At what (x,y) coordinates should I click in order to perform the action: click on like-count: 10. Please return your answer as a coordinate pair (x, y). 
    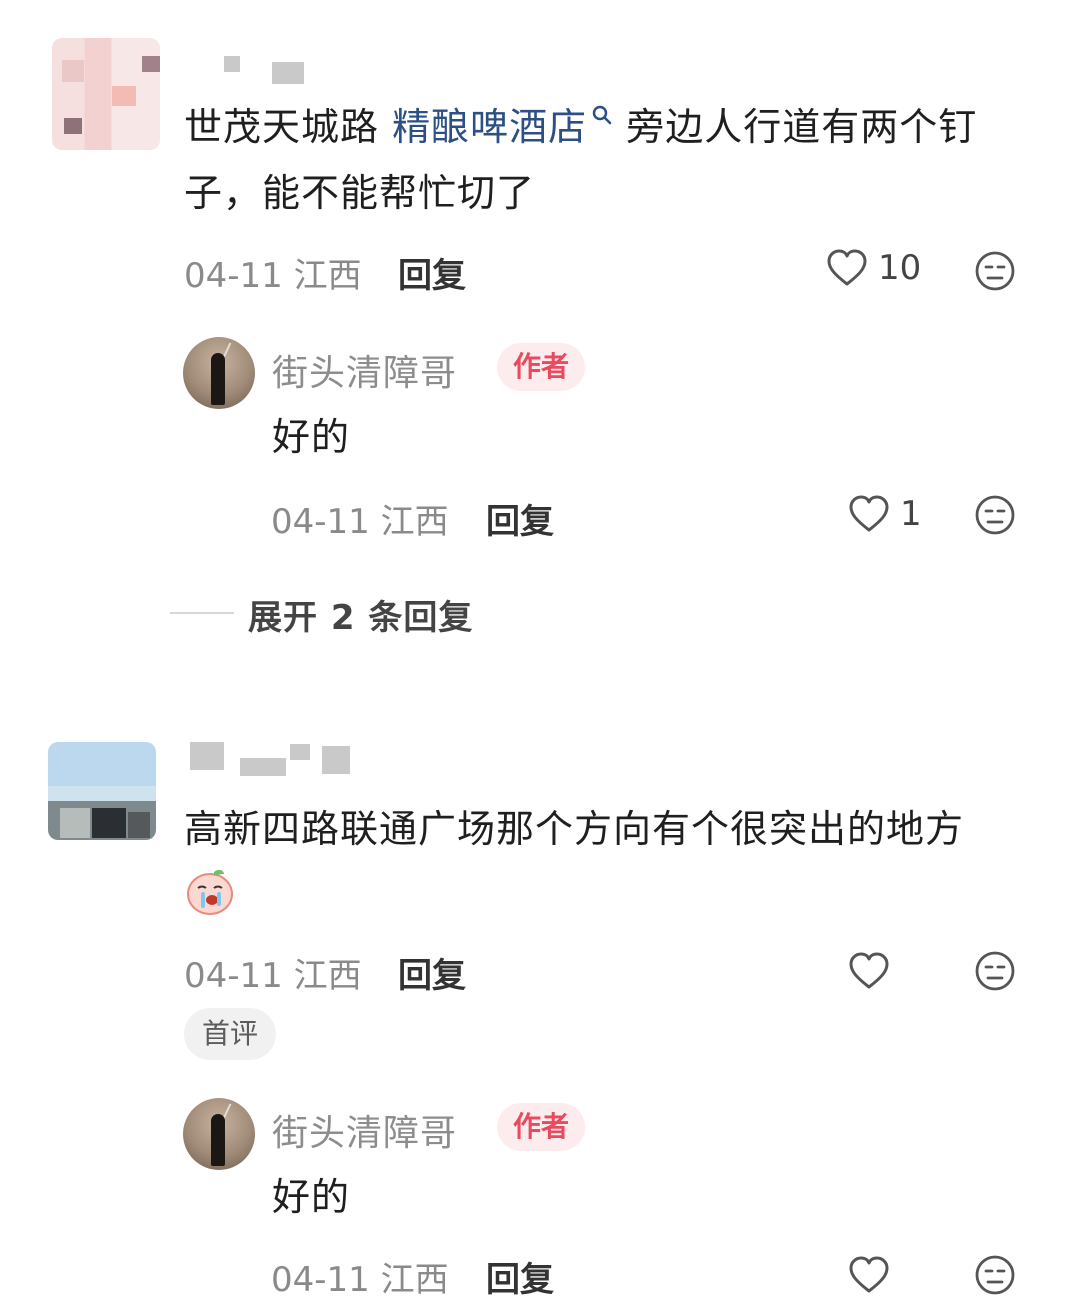
    Looking at the image, I should click on (900, 268).